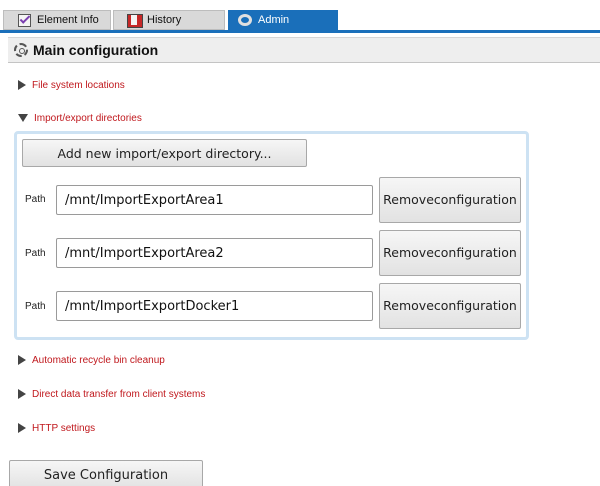 This screenshot has height=486, width=600. Describe the element at coordinates (106, 473) in the screenshot. I see `save-configuration-button: Save Configuration` at that location.